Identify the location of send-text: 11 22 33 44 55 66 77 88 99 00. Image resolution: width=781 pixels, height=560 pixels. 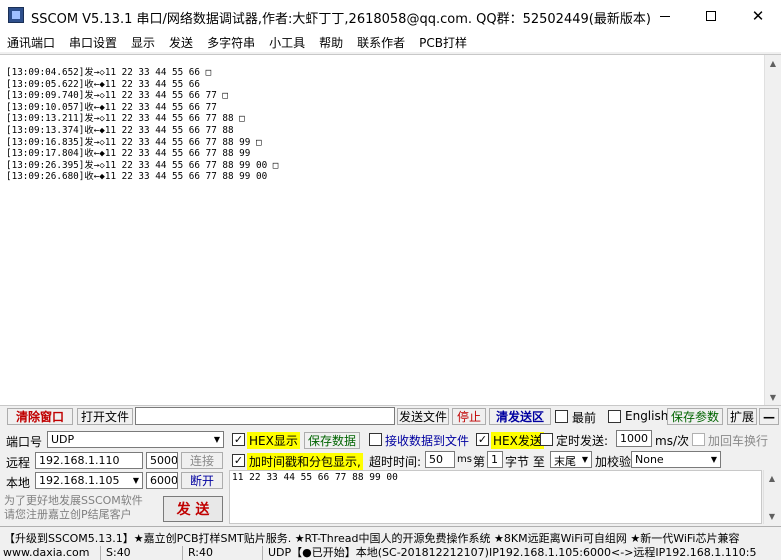
(315, 477).